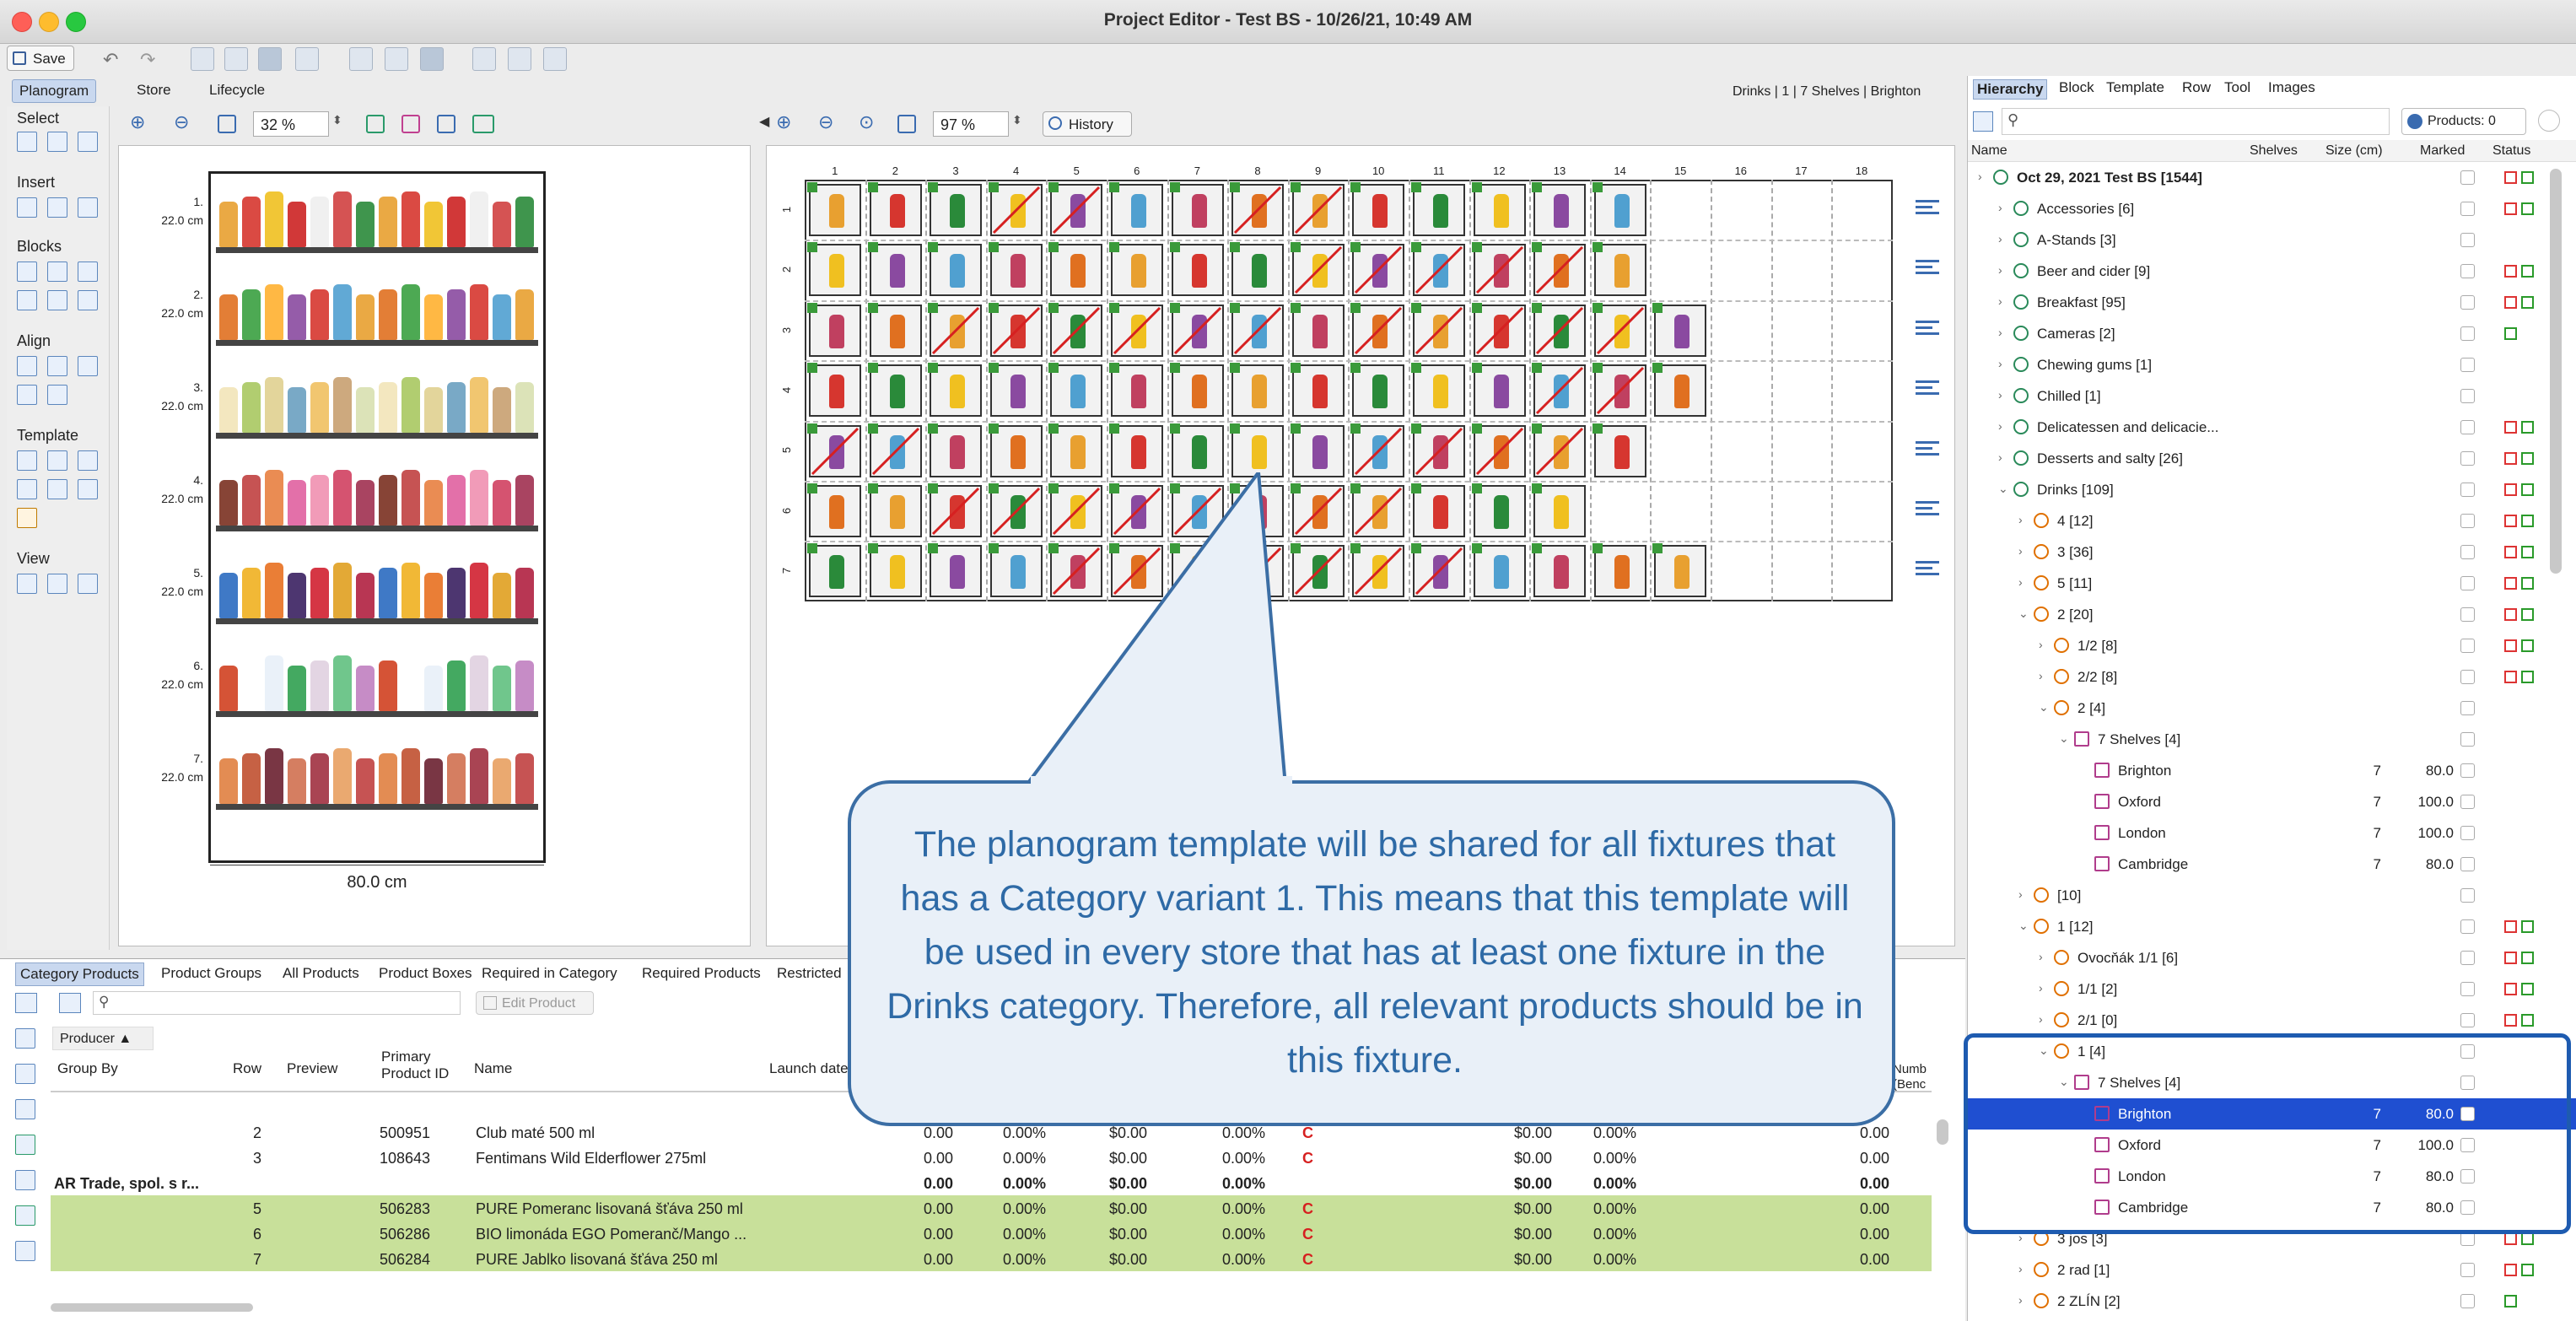 The height and width of the screenshot is (1321, 2576). What do you see at coordinates (1942, 1132) in the screenshot?
I see `products-vscrollbar` at bounding box center [1942, 1132].